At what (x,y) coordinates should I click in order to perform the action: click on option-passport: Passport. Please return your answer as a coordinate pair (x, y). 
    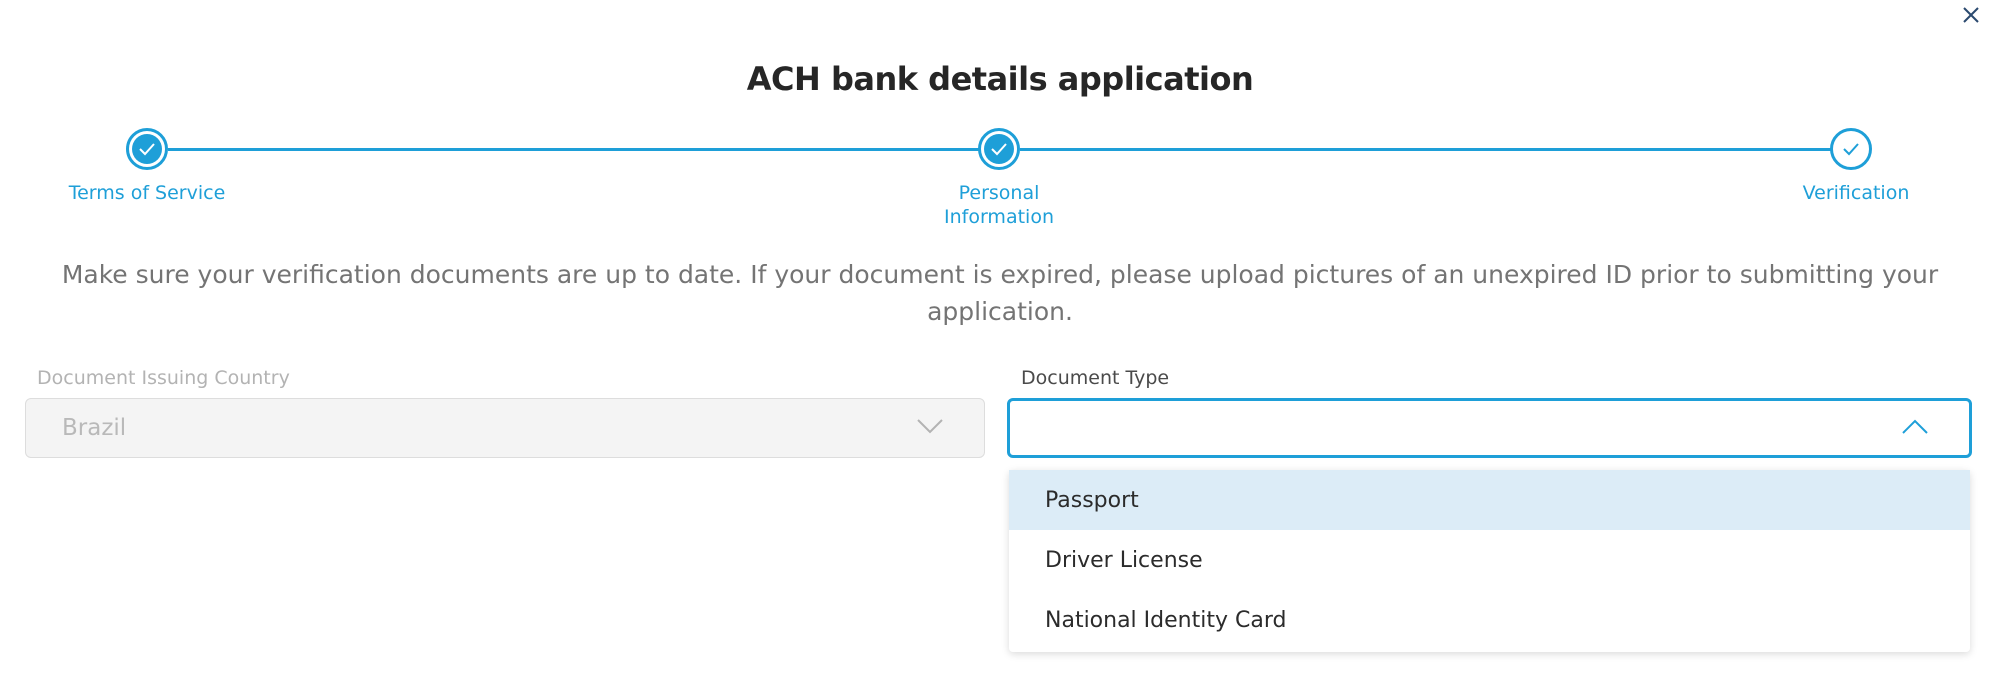
    Looking at the image, I should click on (1489, 500).